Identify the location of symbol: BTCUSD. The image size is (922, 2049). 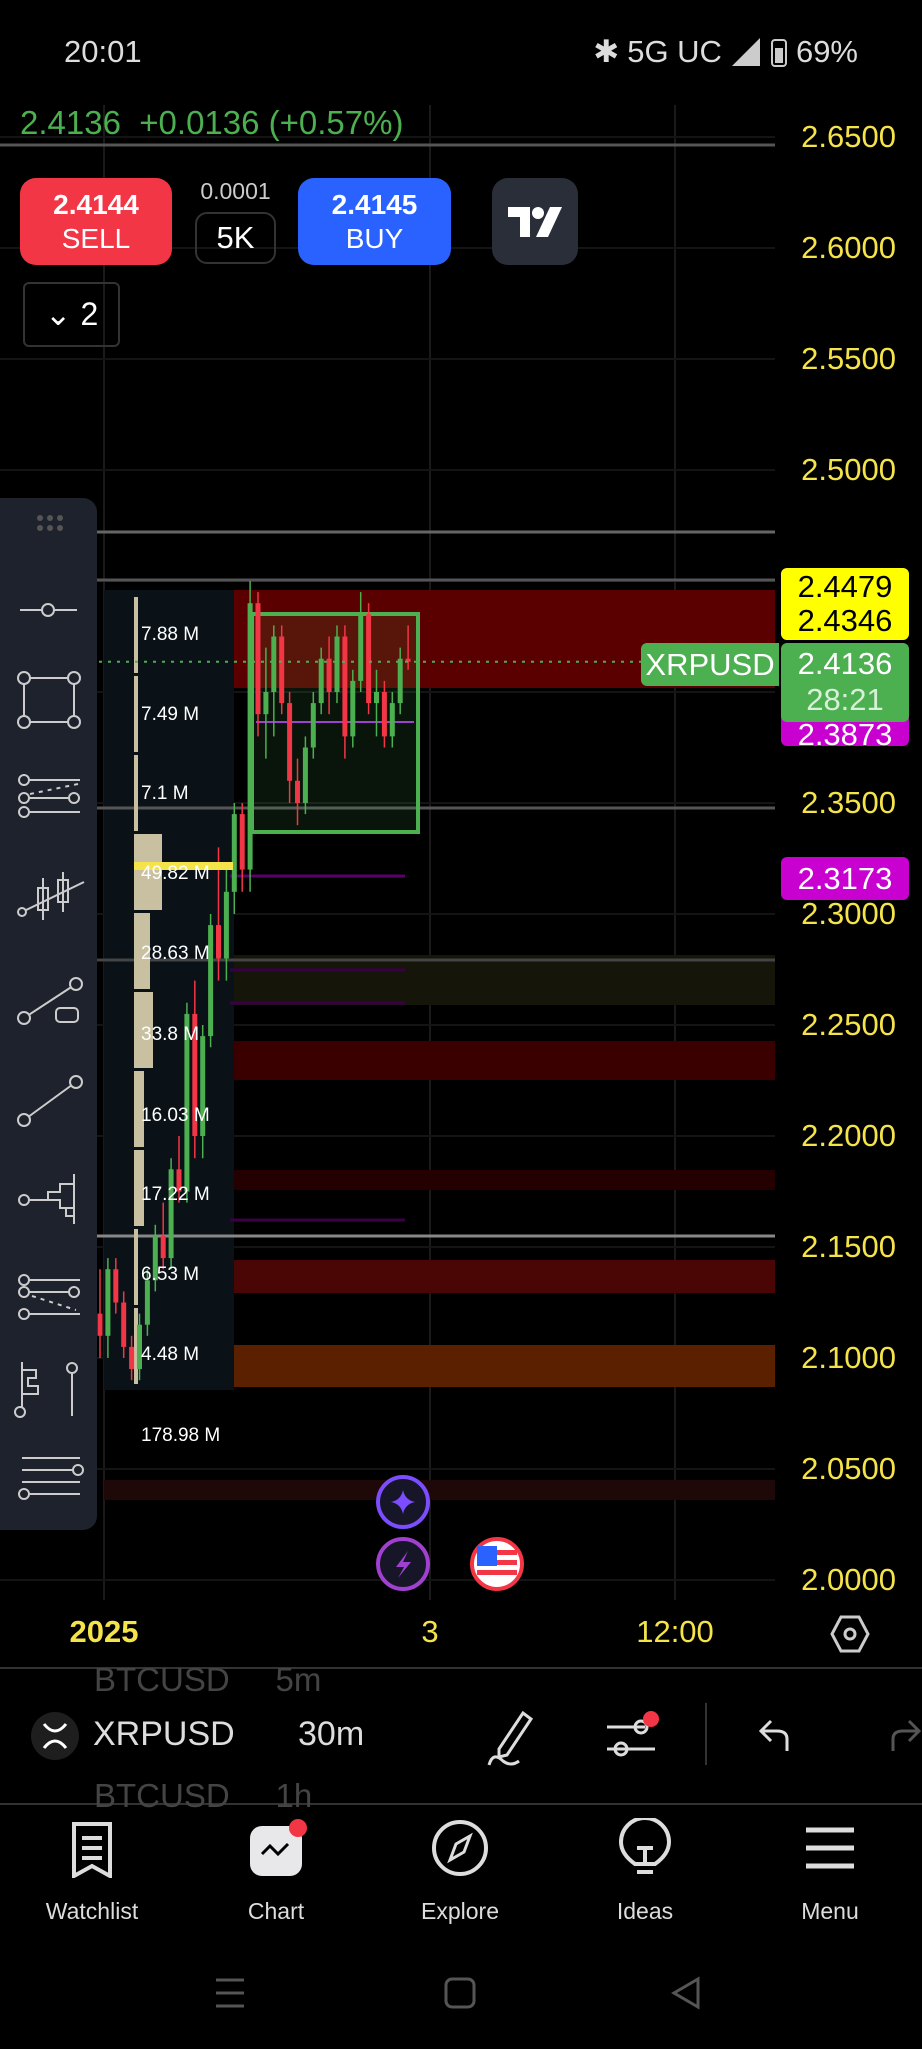
(162, 1679).